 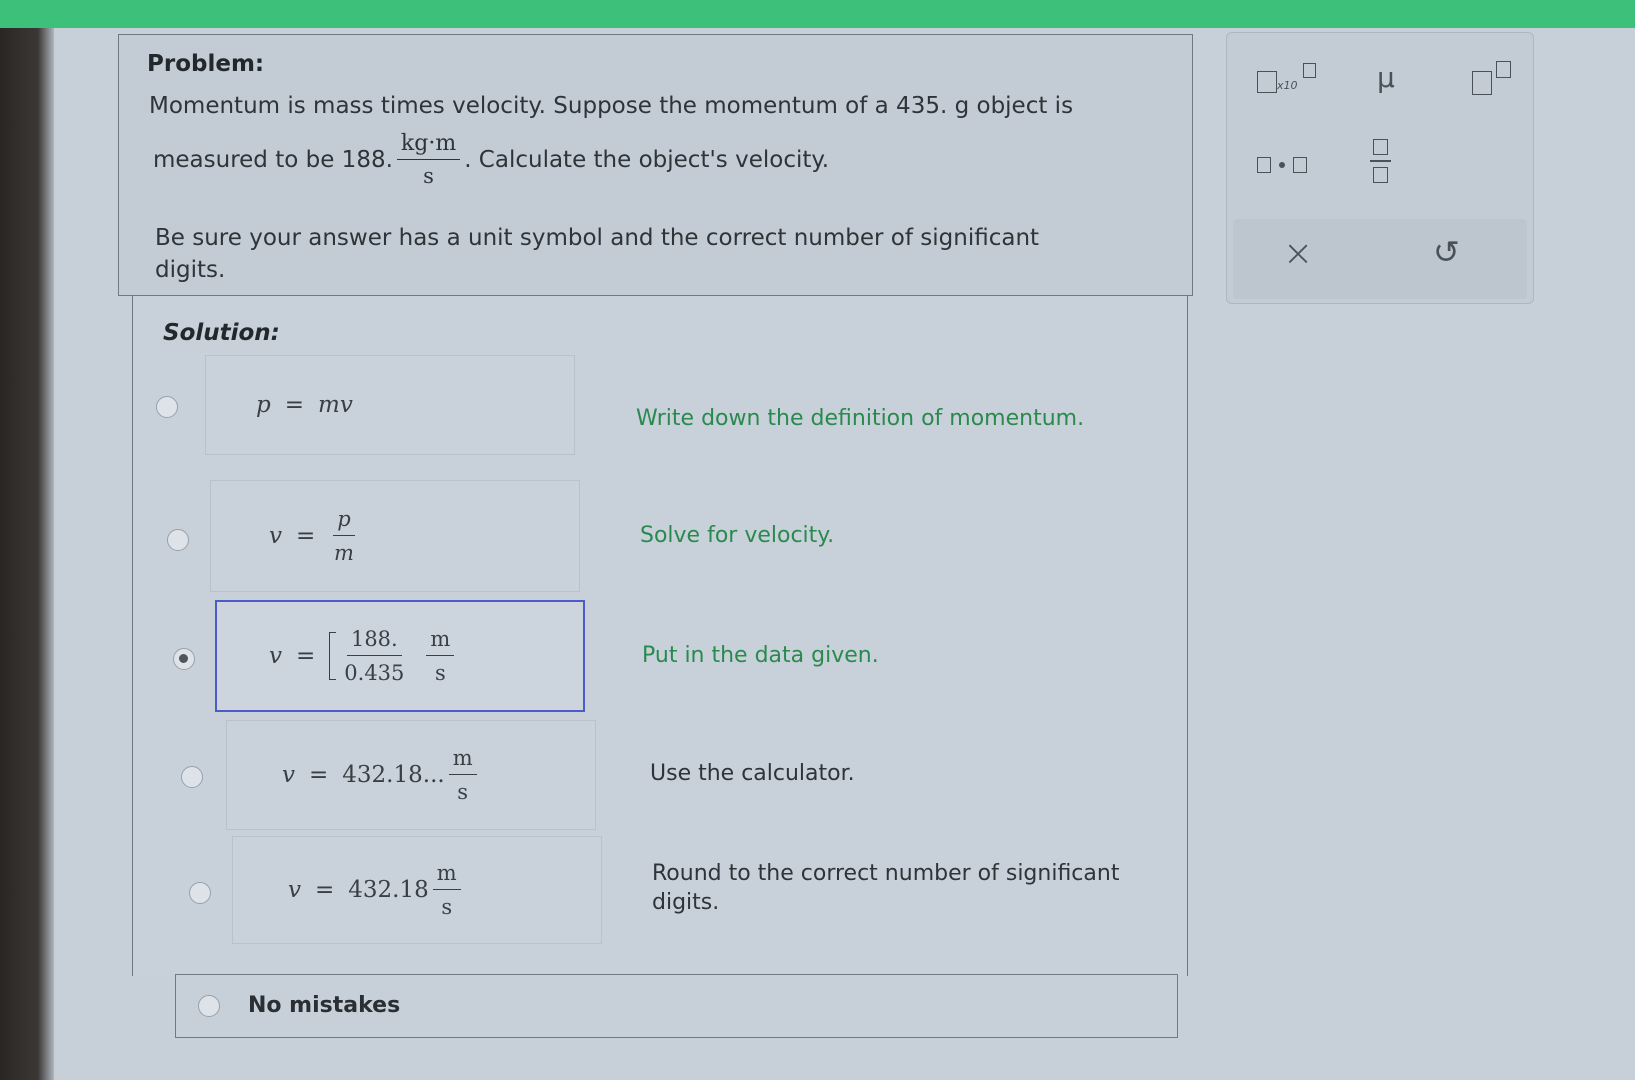 What do you see at coordinates (190, 270) in the screenshot?
I see `problem-line-4: digits.` at bounding box center [190, 270].